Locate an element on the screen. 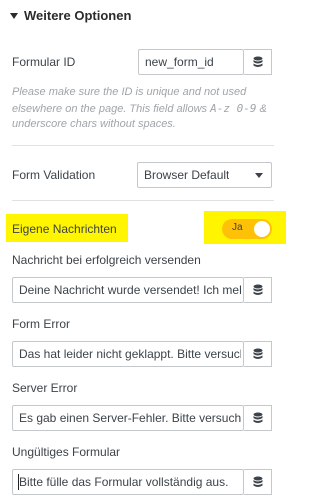  invalid-form-label: Ungültiges Formular is located at coordinates (66, 452).